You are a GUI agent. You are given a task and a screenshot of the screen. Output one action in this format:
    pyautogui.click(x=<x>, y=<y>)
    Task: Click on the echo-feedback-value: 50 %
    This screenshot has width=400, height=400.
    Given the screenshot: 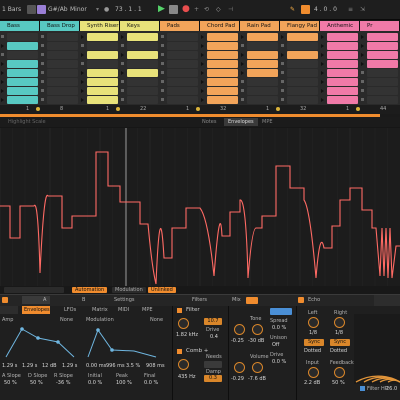 What is the action you would take?
    pyautogui.click(x=338, y=383)
    